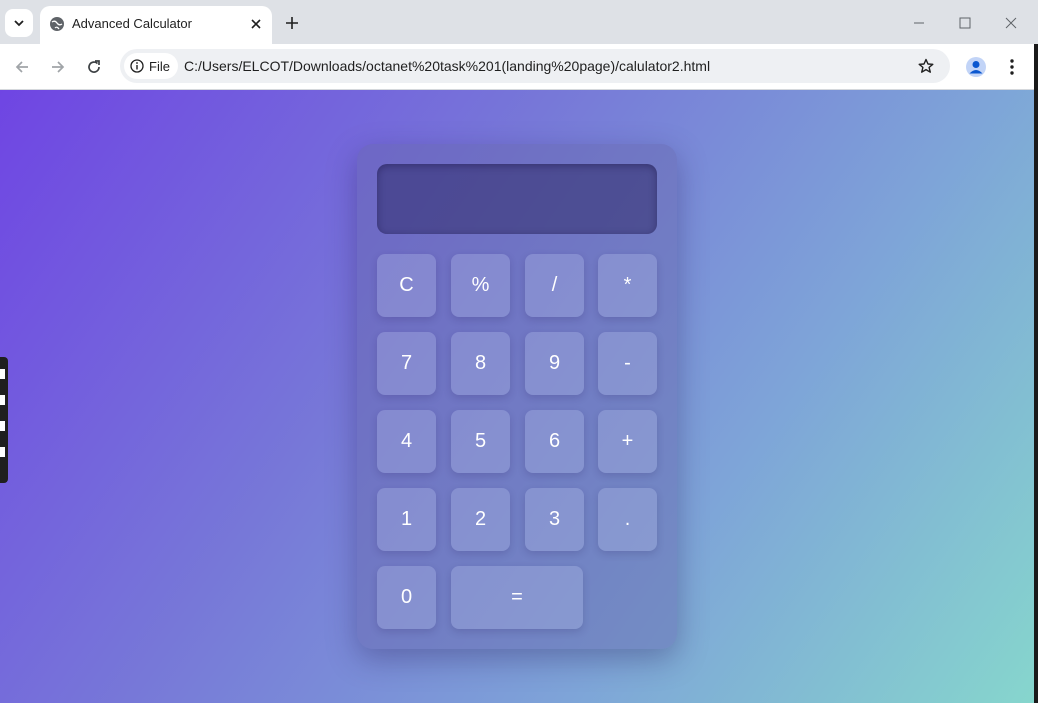 The width and height of the screenshot is (1038, 703). What do you see at coordinates (406, 441) in the screenshot?
I see `digit-4-button: 4` at bounding box center [406, 441].